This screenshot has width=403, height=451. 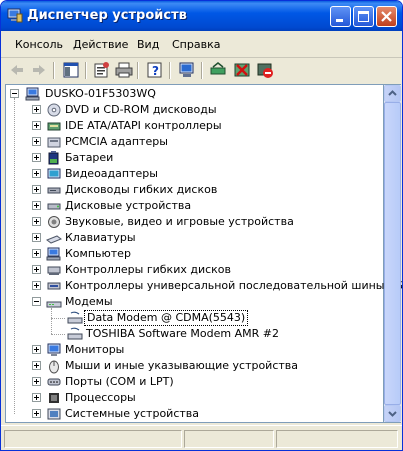 I want to click on category-label: Дисковые устройства, so click(x=128, y=205).